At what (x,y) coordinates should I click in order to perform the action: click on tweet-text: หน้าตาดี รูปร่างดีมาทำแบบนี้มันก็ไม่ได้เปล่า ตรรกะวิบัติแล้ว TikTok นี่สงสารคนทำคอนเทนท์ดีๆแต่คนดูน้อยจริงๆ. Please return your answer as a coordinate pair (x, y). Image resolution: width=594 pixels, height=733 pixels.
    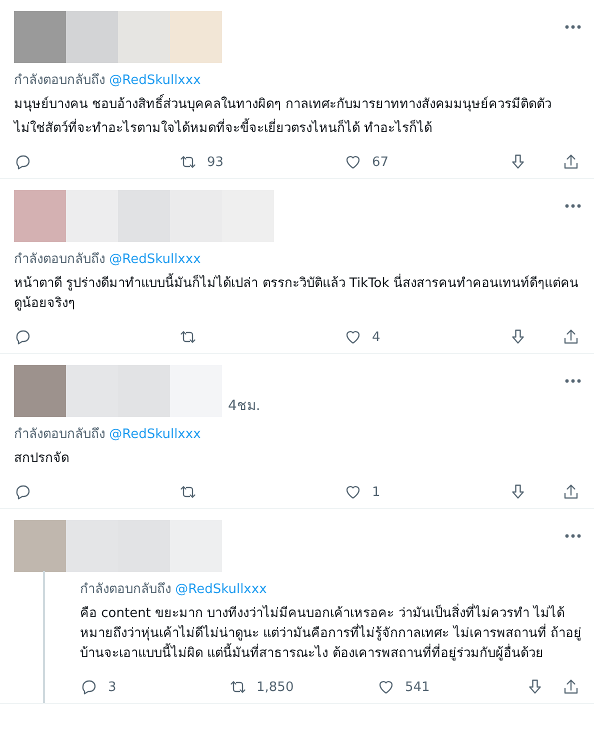
    Looking at the image, I should click on (299, 294).